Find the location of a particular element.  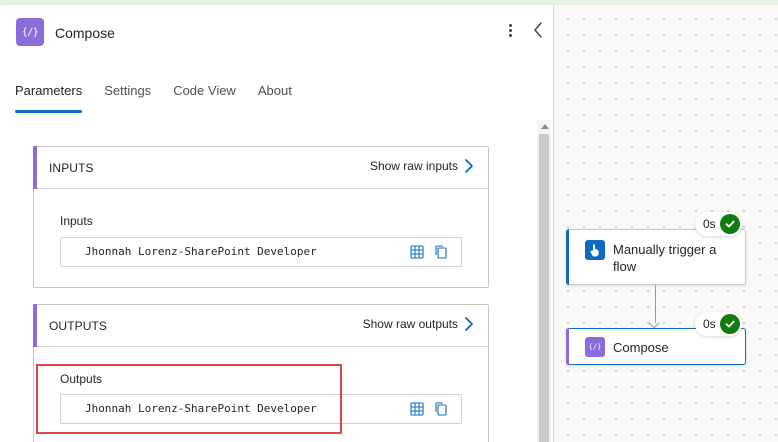

inputs-card-header: INPUTS Show raw inputs is located at coordinates (260, 167).